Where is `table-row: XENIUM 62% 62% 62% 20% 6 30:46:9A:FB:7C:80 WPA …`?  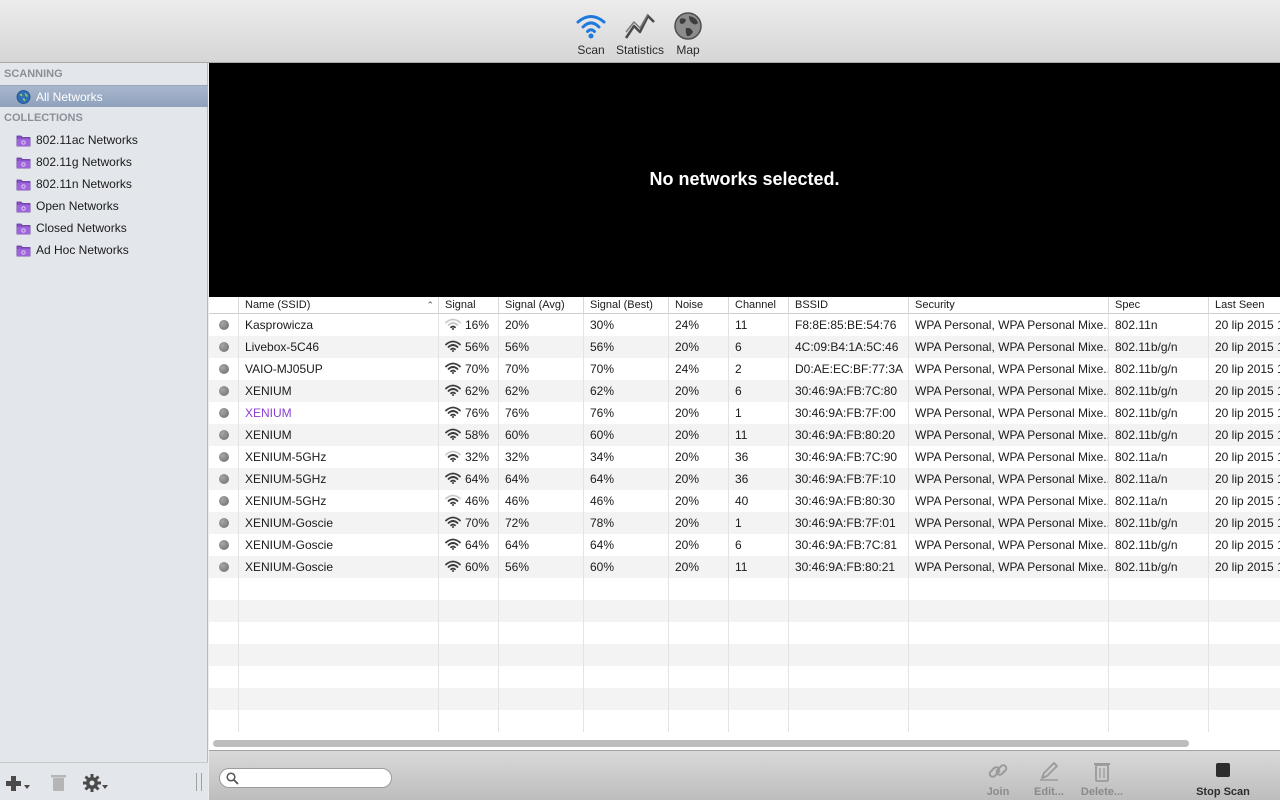
table-row: XENIUM 62% 62% 62% 20% 6 30:46:9A:FB:7C:80 WPA … is located at coordinates (744, 391).